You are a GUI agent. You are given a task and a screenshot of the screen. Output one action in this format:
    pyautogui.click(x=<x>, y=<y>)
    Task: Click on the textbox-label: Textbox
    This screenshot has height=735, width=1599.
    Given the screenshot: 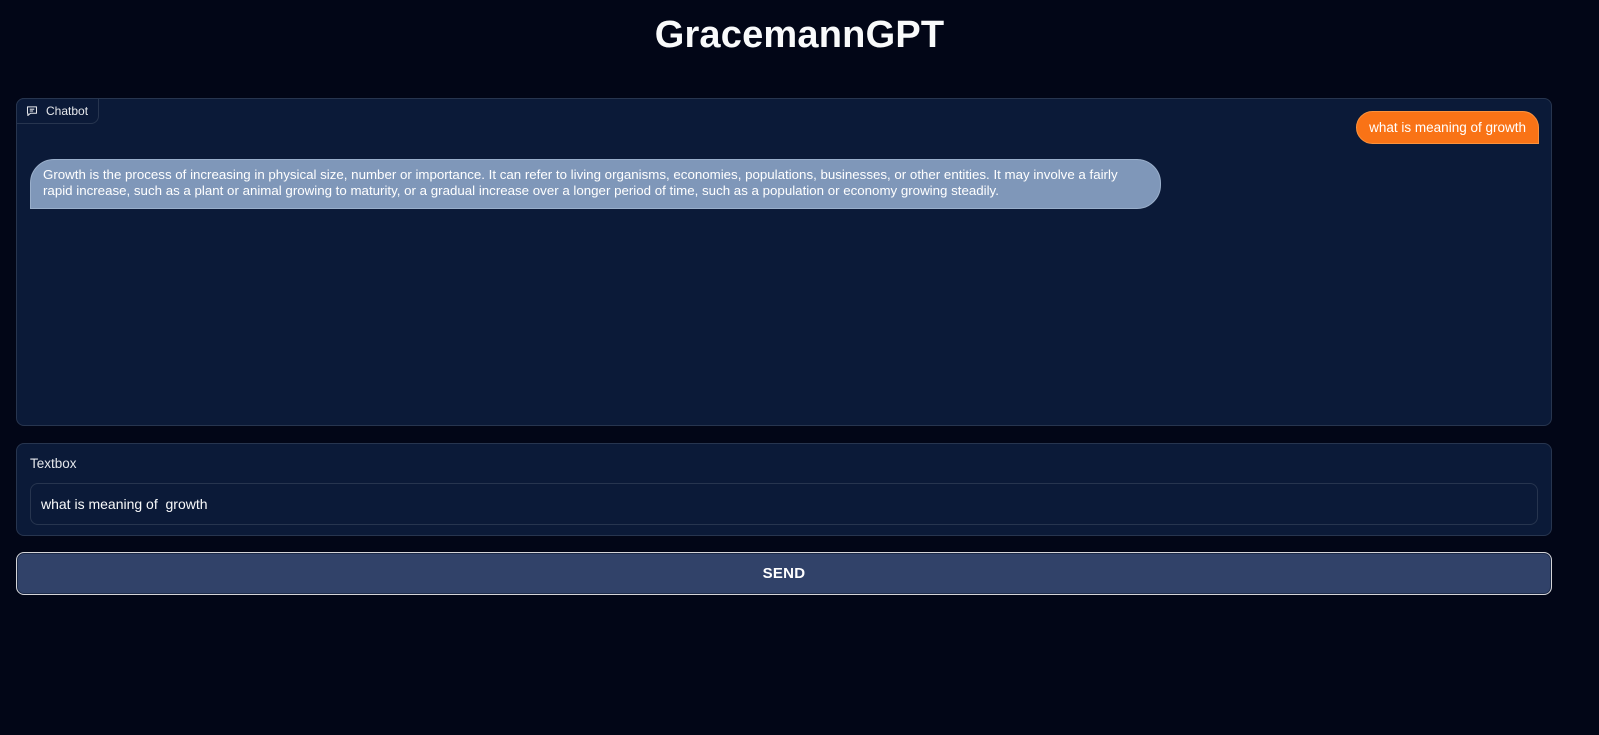 What is the action you would take?
    pyautogui.click(x=53, y=463)
    